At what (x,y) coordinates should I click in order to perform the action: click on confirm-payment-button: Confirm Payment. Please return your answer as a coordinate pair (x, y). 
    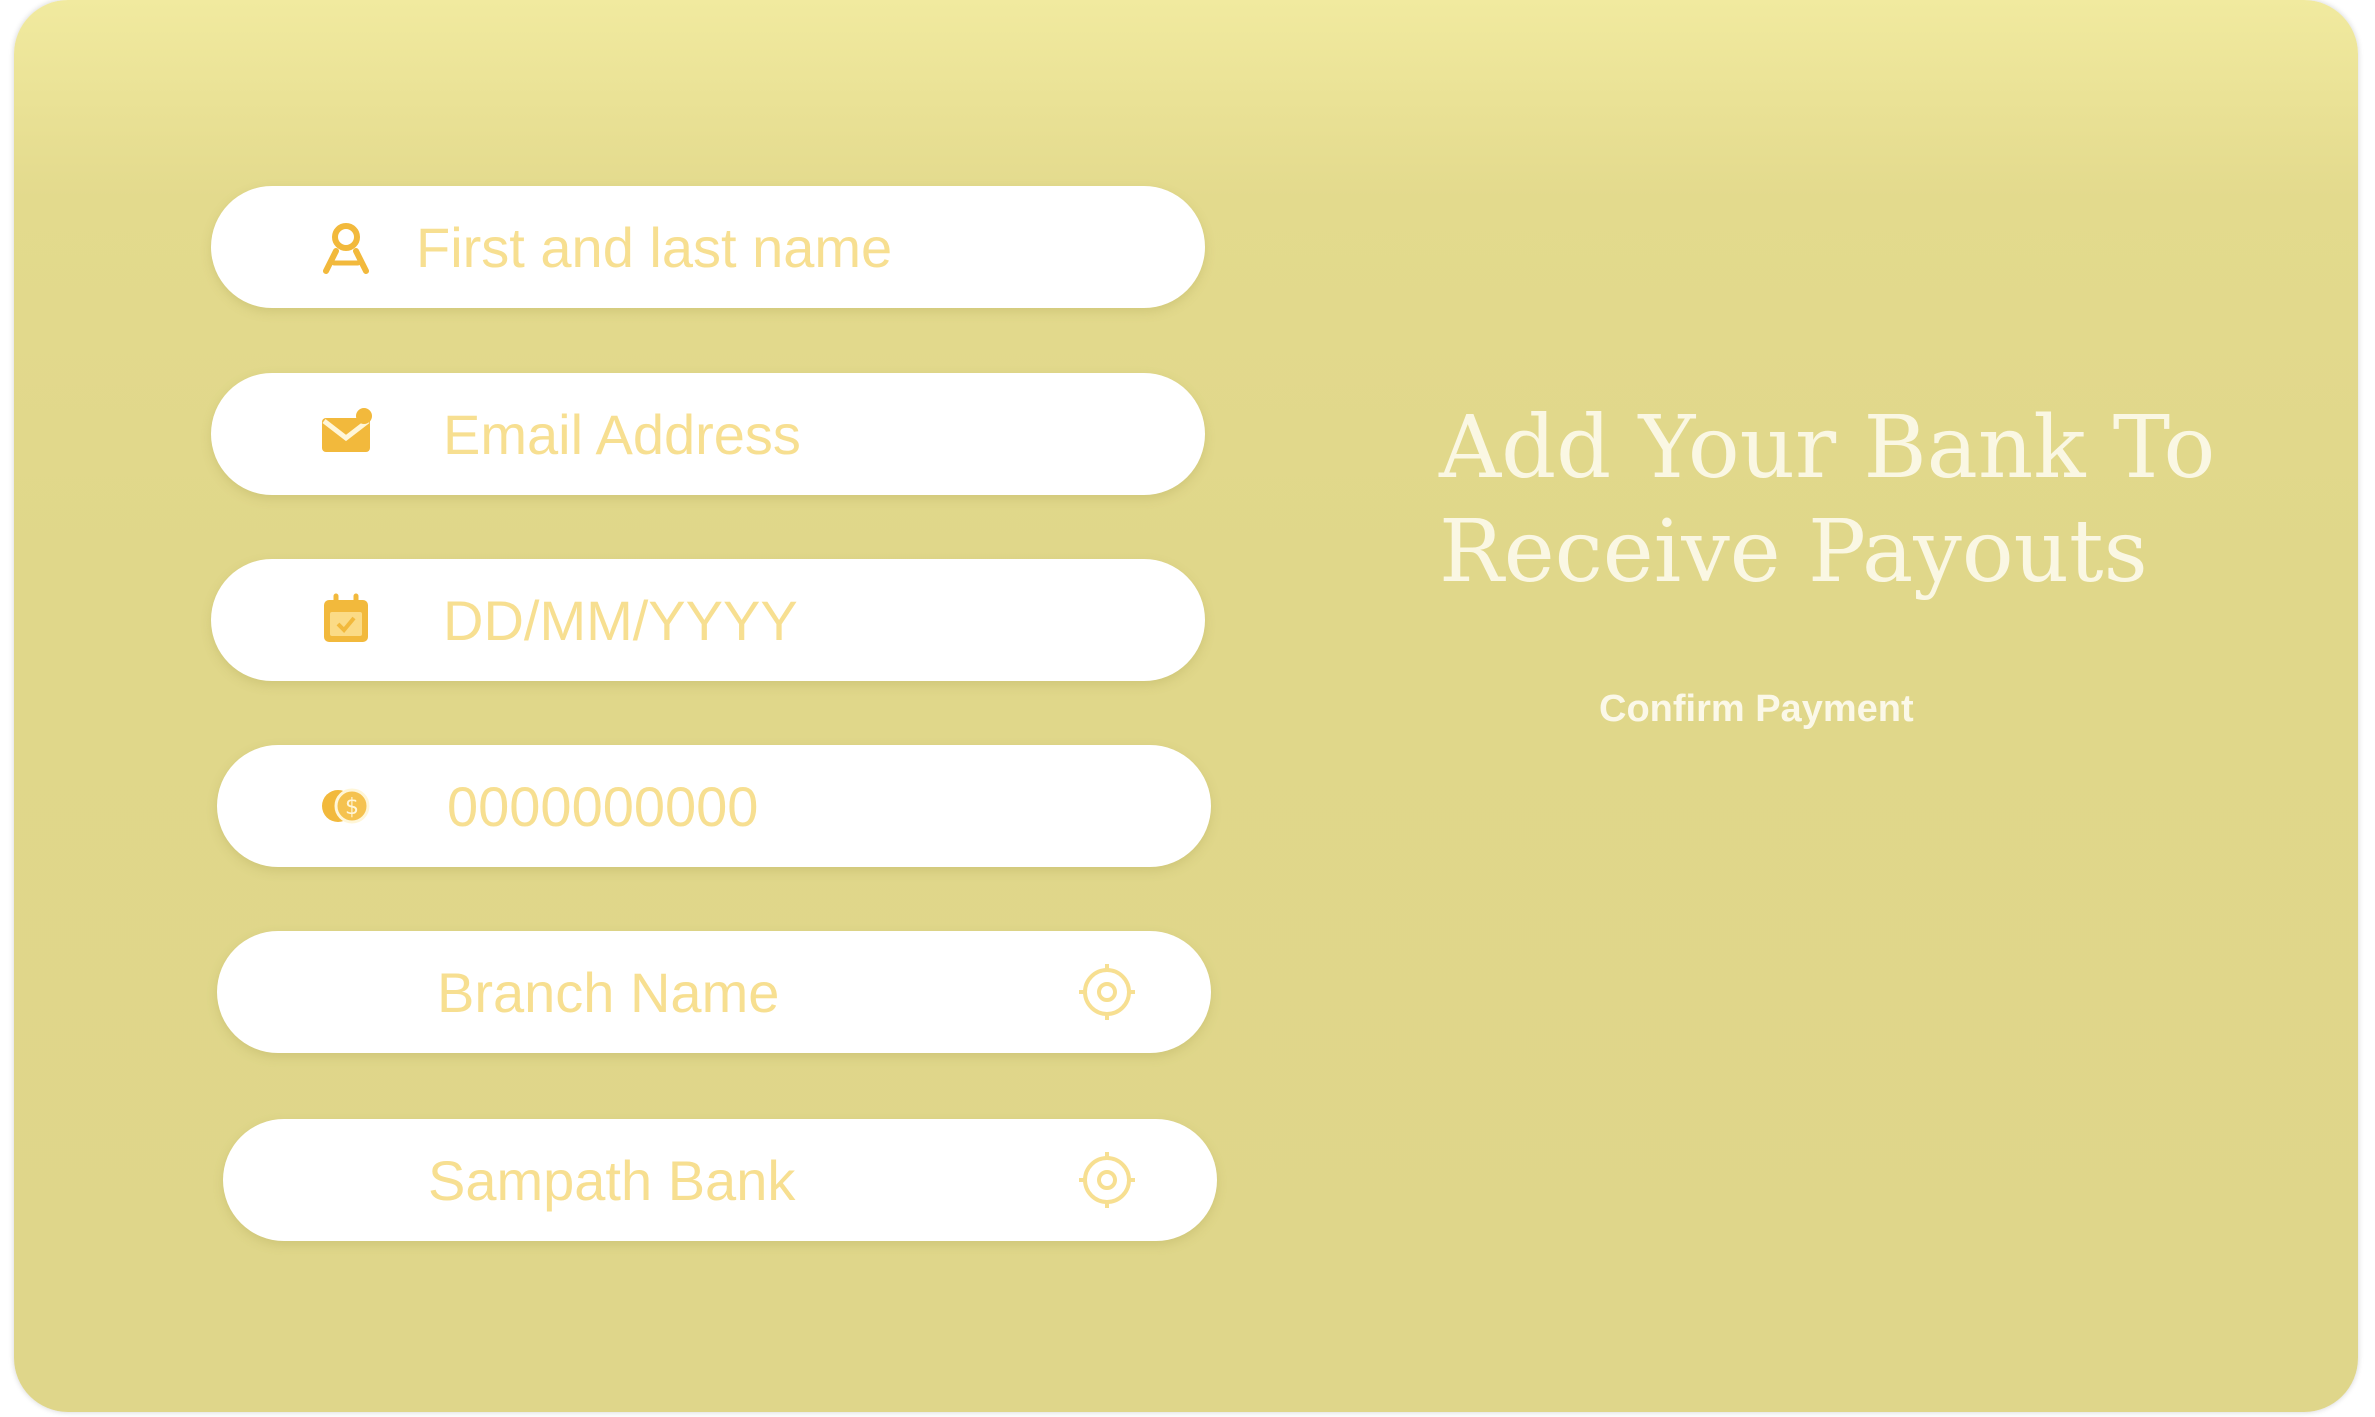
    Looking at the image, I should click on (1756, 709).